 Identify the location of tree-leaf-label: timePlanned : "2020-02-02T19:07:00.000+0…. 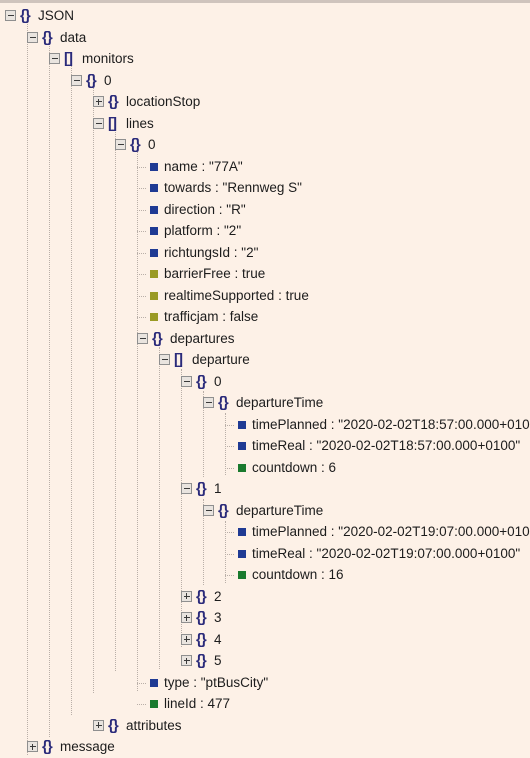
(391, 531).